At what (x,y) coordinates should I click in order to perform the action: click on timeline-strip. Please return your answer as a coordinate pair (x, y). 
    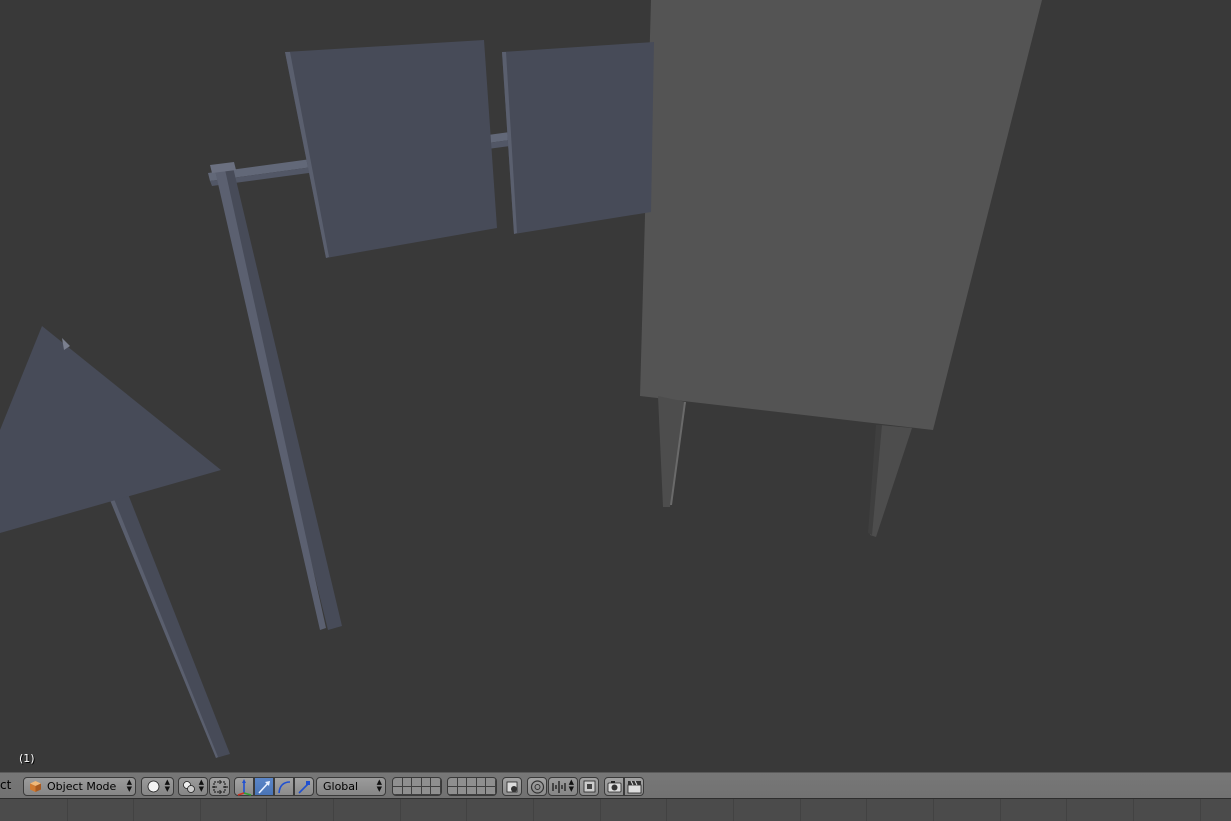
    Looking at the image, I should click on (615, 809).